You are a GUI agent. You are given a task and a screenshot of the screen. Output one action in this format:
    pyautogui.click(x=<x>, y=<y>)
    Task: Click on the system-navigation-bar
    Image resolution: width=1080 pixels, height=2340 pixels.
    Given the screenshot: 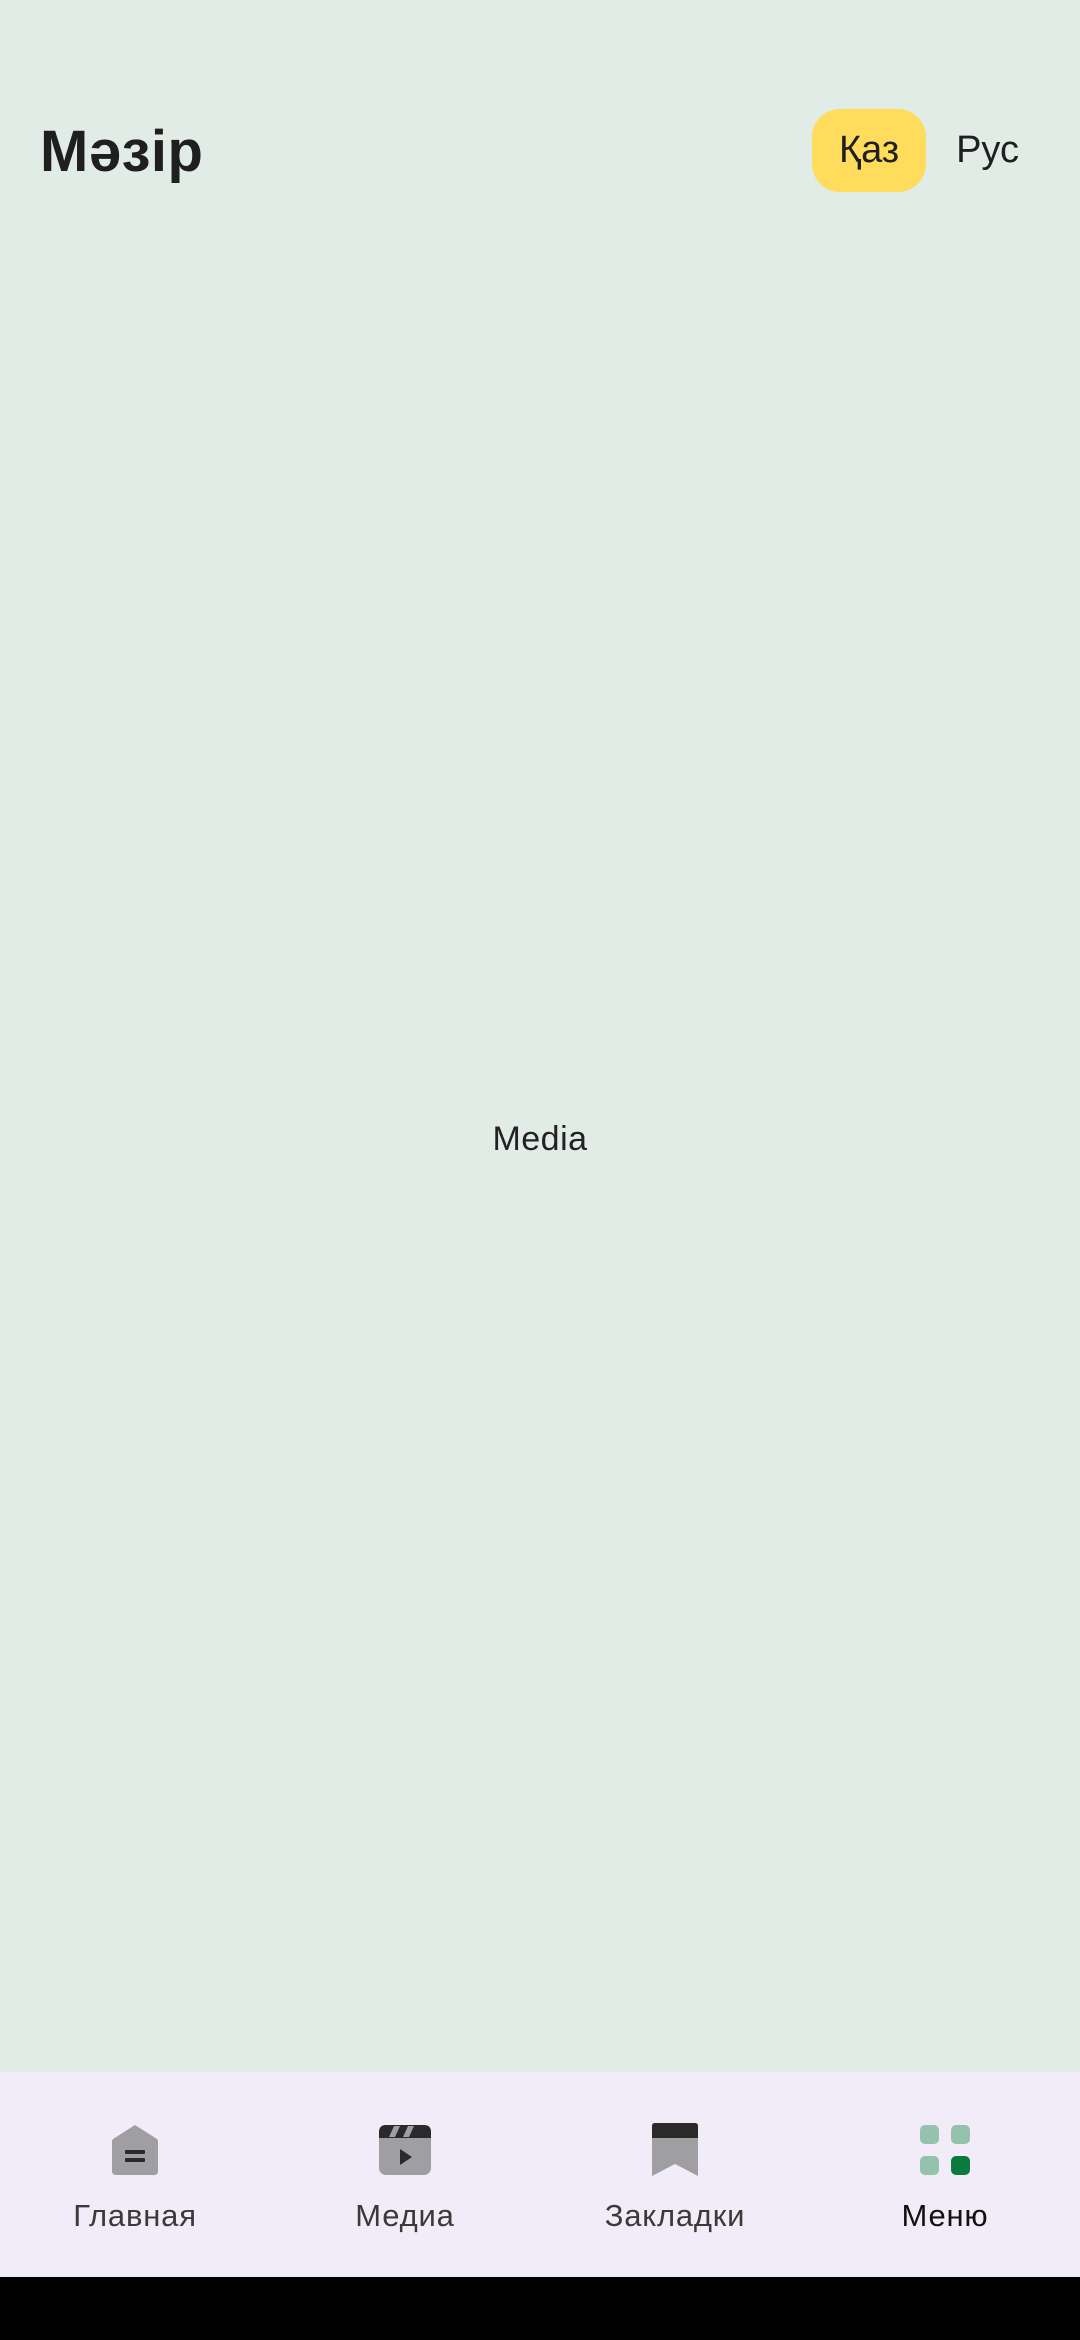 What is the action you would take?
    pyautogui.click(x=540, y=2308)
    